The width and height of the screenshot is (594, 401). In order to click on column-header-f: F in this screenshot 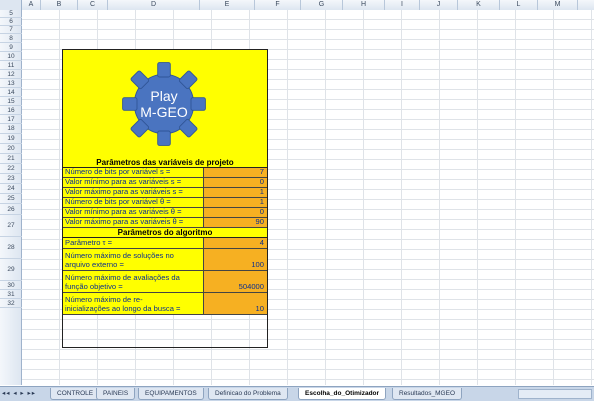, I will do `click(278, 5)`.